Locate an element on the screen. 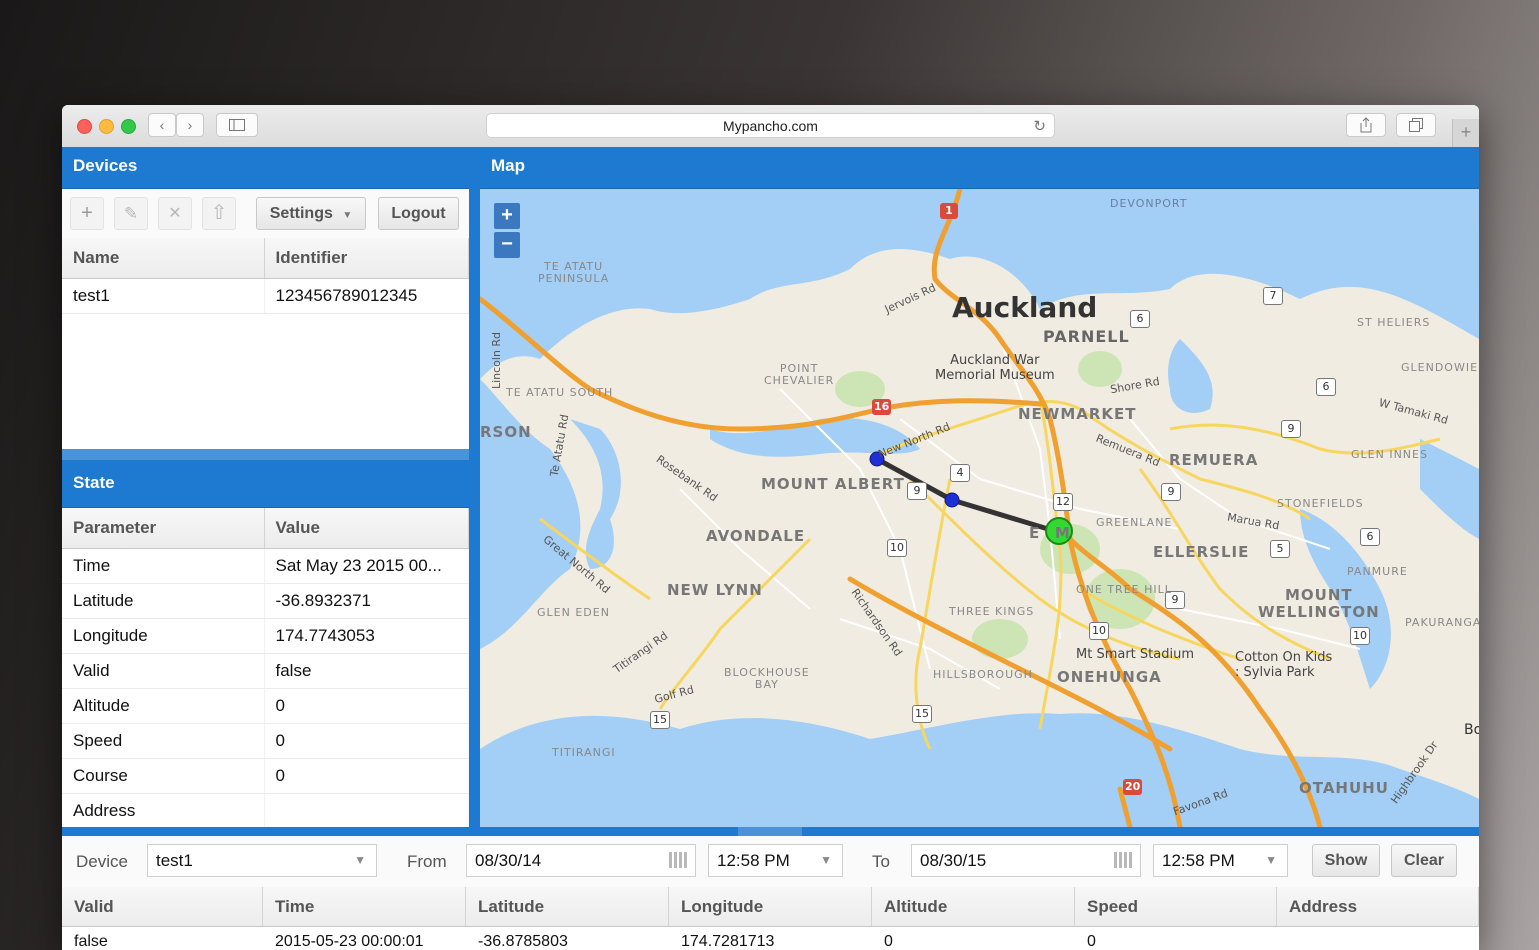  state-parameter: Address is located at coordinates (163, 811).